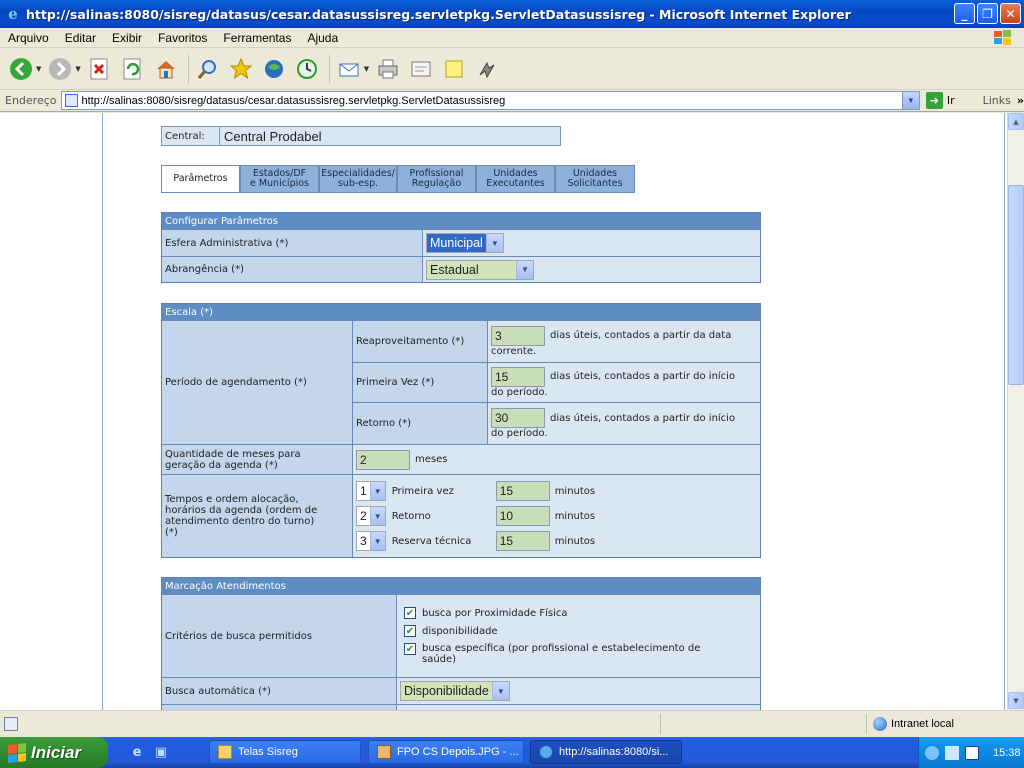 The height and width of the screenshot is (768, 1024). Describe the element at coordinates (515, 179) in the screenshot. I see `tab-unidades-executantes: Unidades Executantes` at that location.